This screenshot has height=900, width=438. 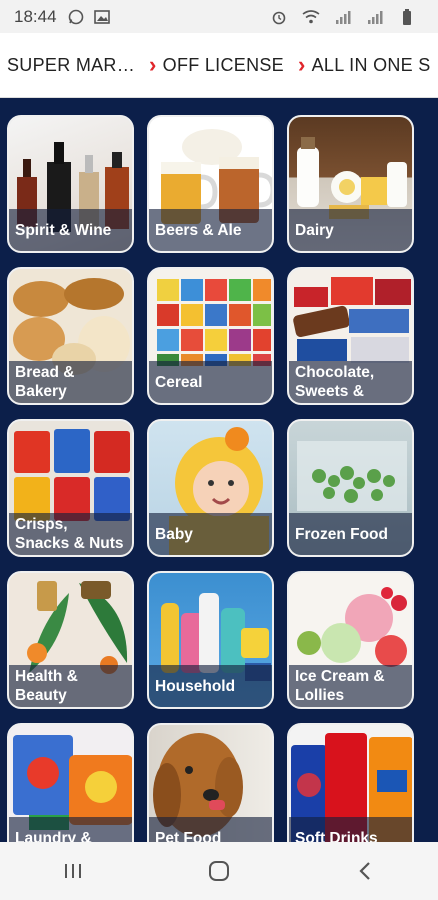 I want to click on category-tile-soft-drinks: Soft Drinks, so click(x=350, y=782).